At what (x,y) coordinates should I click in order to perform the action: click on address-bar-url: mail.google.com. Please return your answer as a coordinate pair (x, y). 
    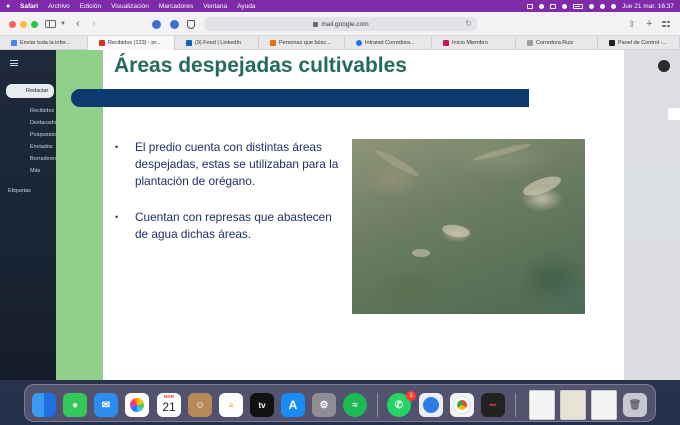
    Looking at the image, I should click on (344, 24).